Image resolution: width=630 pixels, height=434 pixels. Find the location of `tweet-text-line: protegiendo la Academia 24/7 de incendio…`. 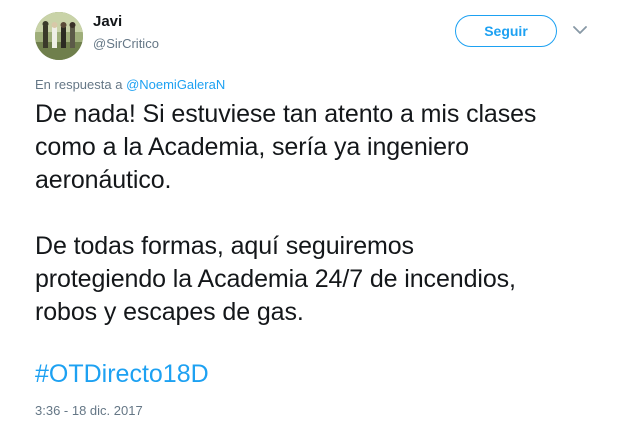

tweet-text-line: protegiendo la Academia 24/7 de incendio… is located at coordinates (275, 279).